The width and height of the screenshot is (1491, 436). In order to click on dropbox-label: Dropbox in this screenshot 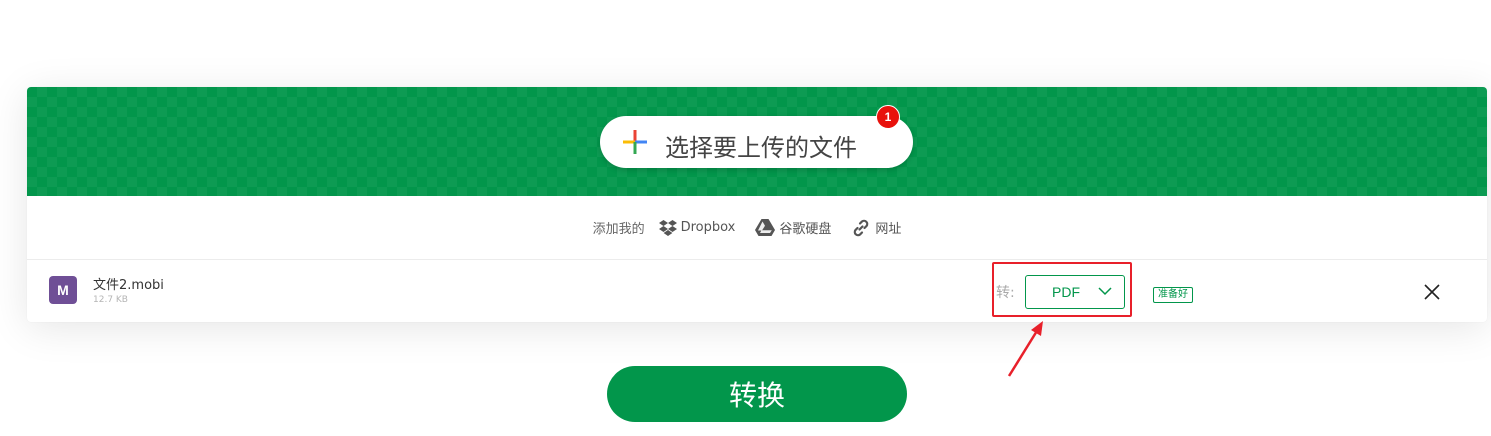, I will do `click(708, 227)`.